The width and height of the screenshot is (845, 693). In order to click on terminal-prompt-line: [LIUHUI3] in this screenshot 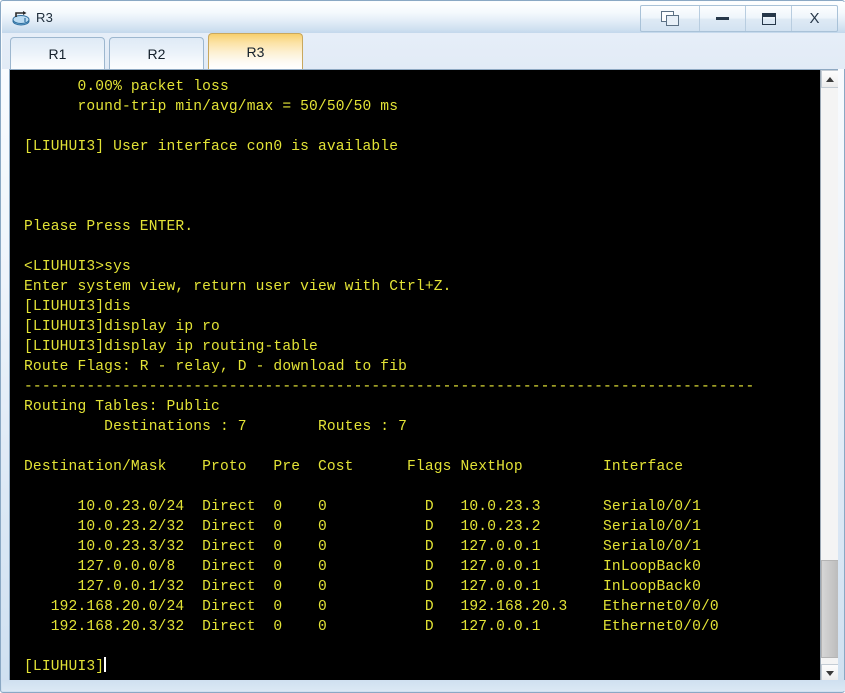, I will do `click(65, 666)`.